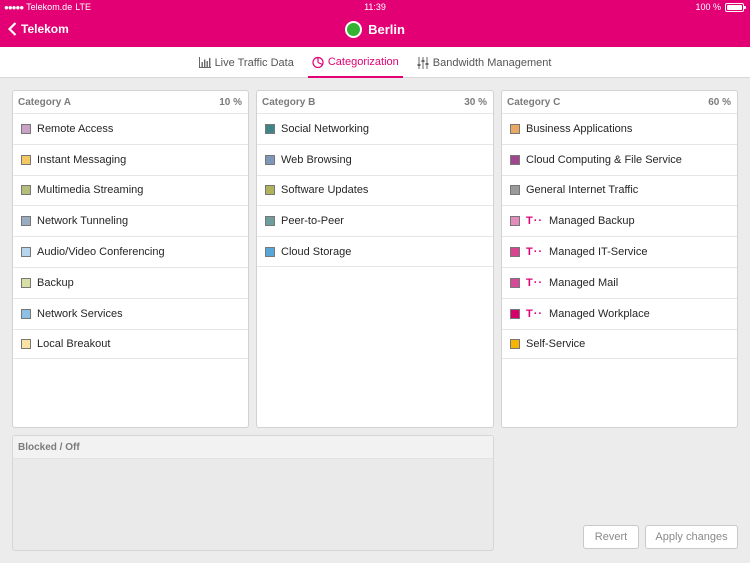 This screenshot has height=563, width=750. What do you see at coordinates (312, 221) in the screenshot?
I see `app-label: Peer-to-Peer` at bounding box center [312, 221].